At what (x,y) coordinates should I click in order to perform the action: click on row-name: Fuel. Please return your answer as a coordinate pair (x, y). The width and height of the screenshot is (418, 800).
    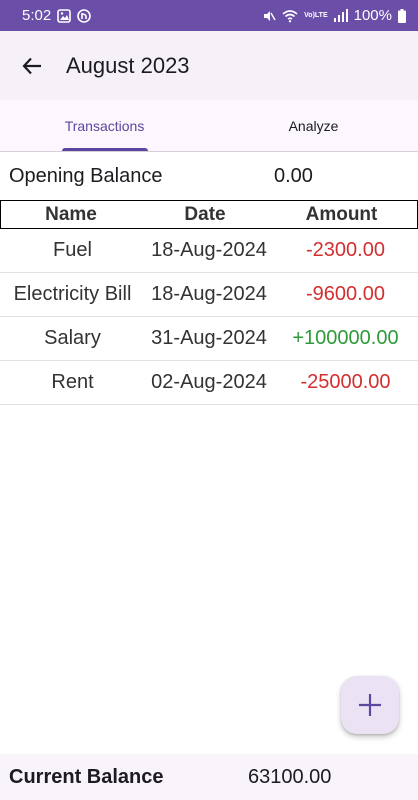
    Looking at the image, I should click on (72, 250).